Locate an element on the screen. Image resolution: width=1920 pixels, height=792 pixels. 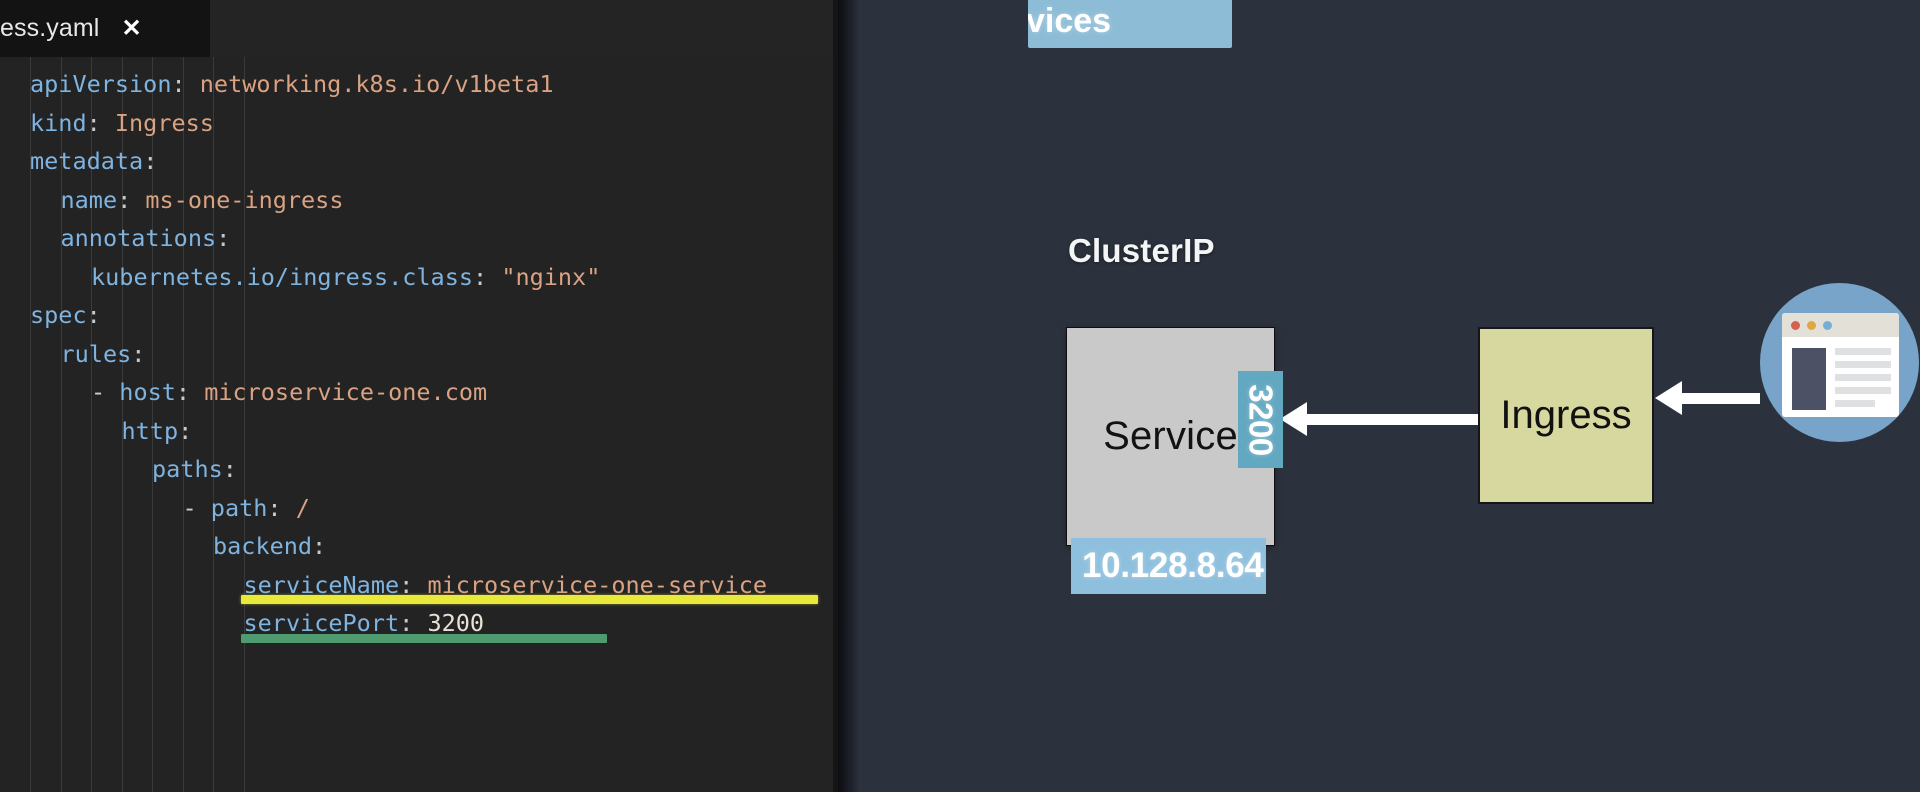
code-line: annotations: is located at coordinates (419, 238).